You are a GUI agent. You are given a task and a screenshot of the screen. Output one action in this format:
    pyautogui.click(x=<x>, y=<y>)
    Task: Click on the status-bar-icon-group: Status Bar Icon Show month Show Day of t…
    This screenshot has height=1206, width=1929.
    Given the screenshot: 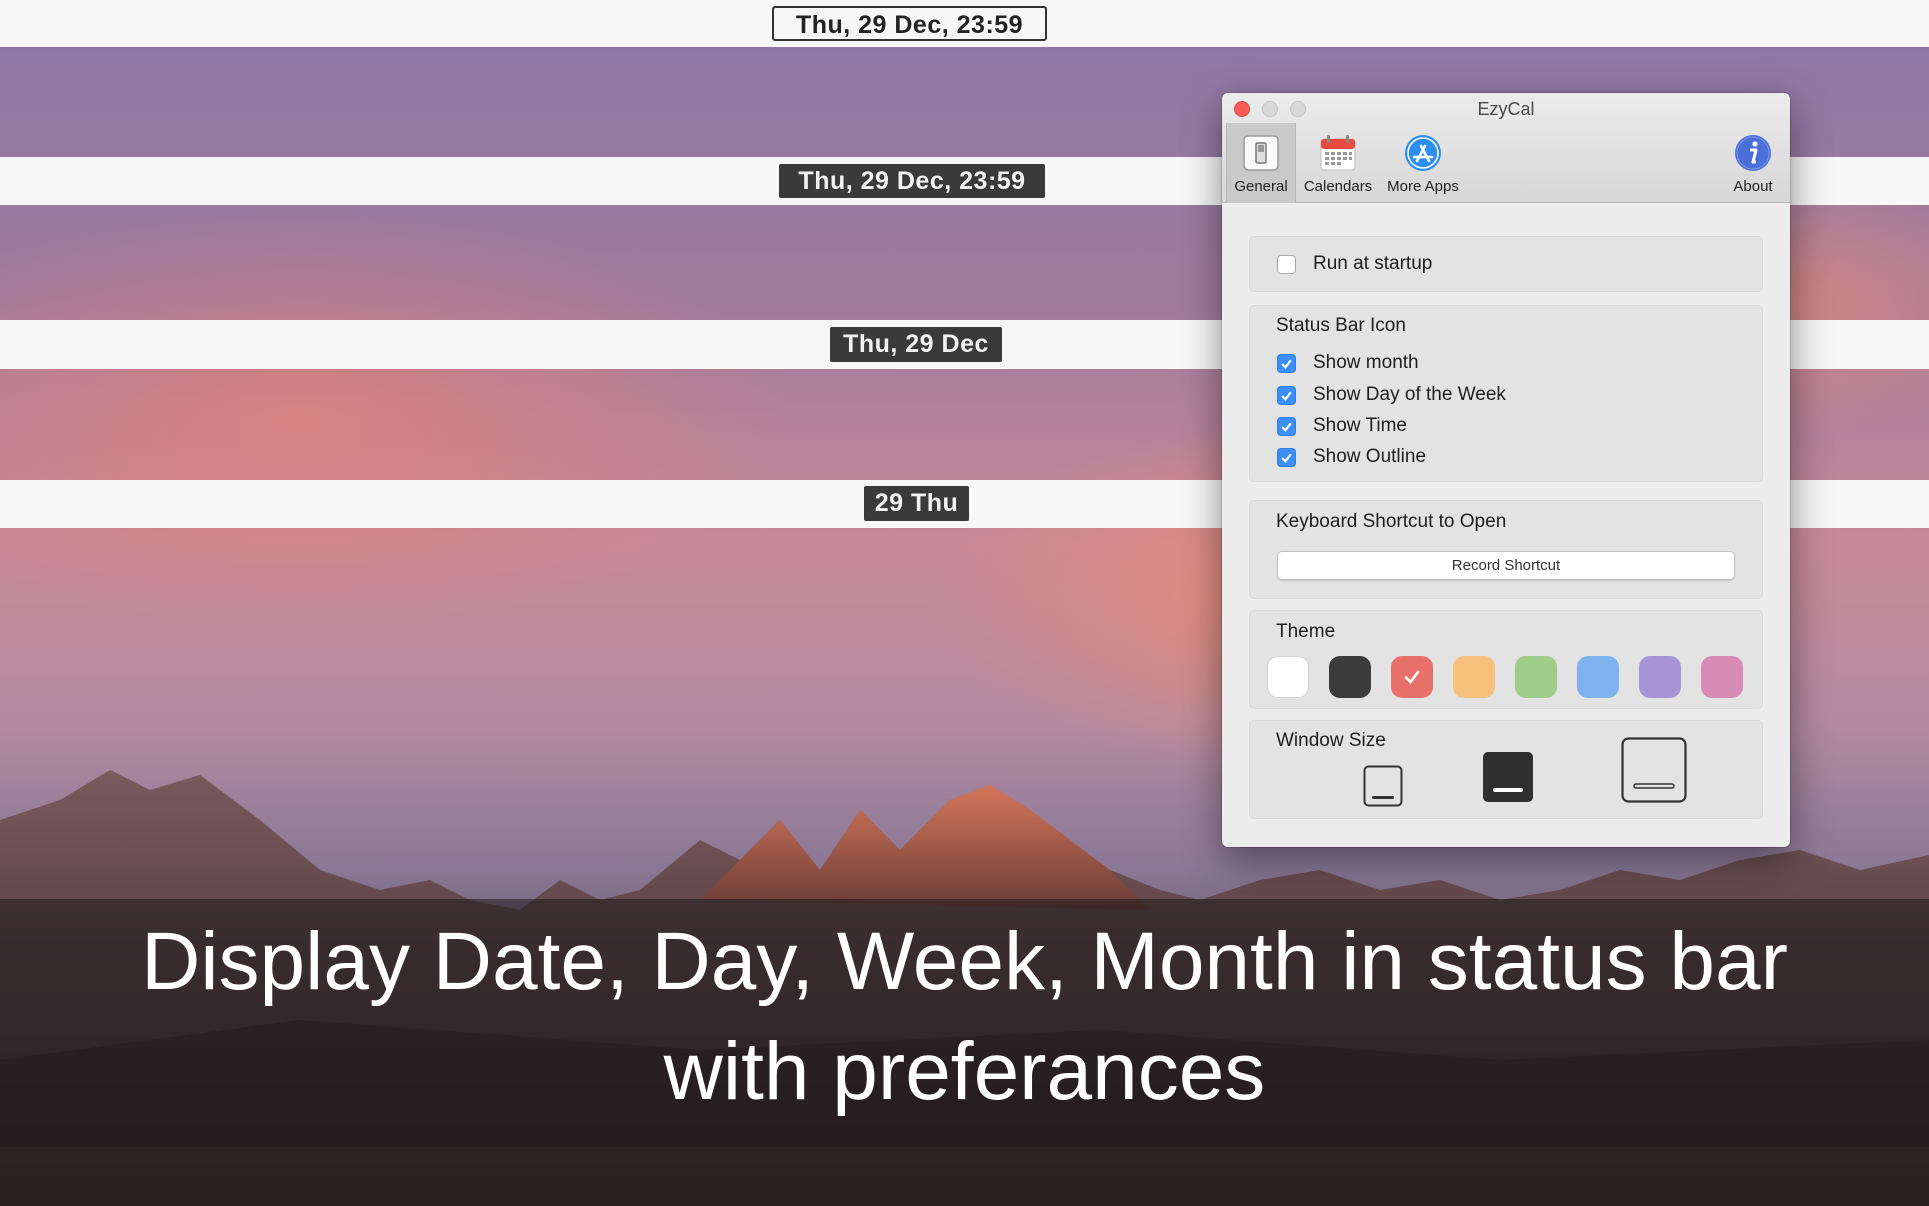 What is the action you would take?
    pyautogui.click(x=1506, y=393)
    